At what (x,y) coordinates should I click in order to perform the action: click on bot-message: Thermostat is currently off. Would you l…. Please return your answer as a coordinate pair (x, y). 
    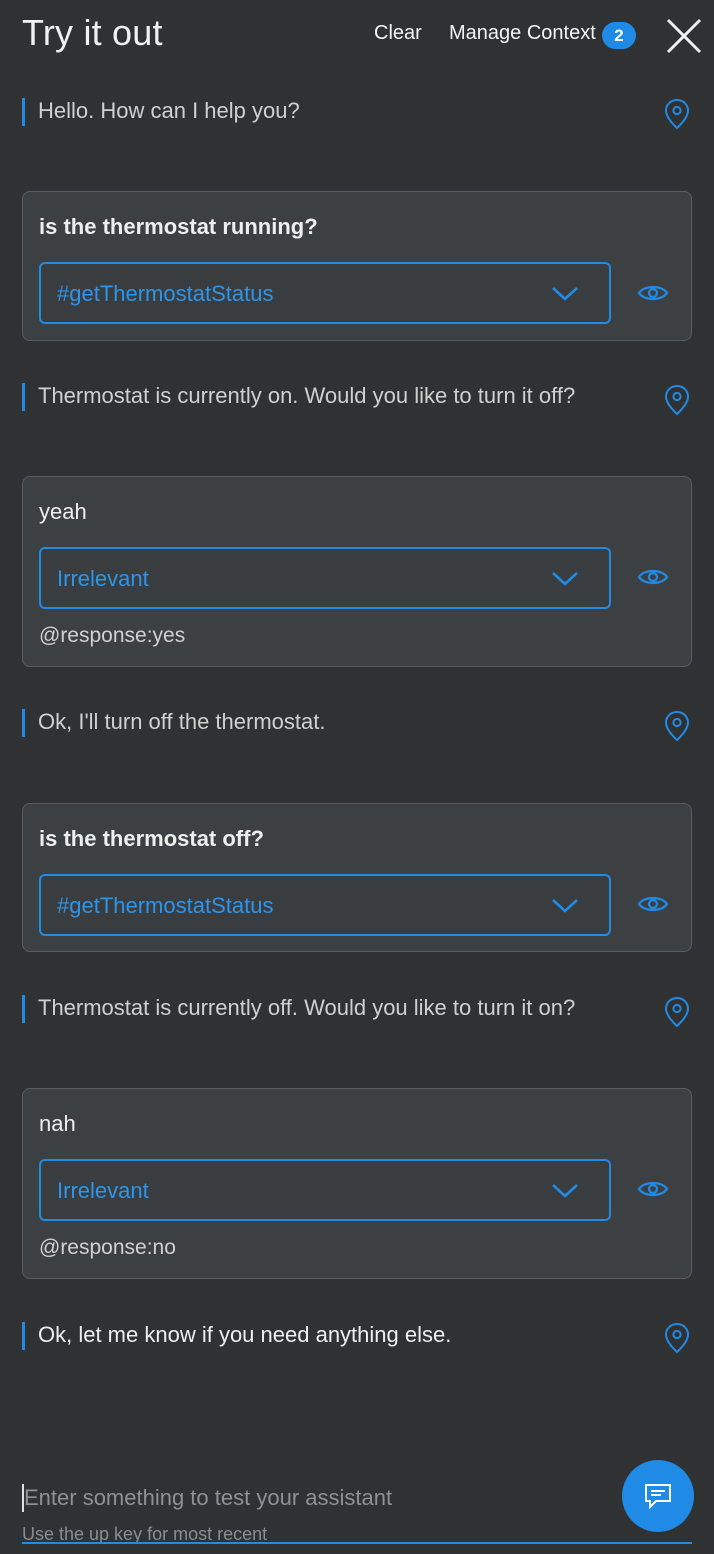
    Looking at the image, I should click on (337, 1009).